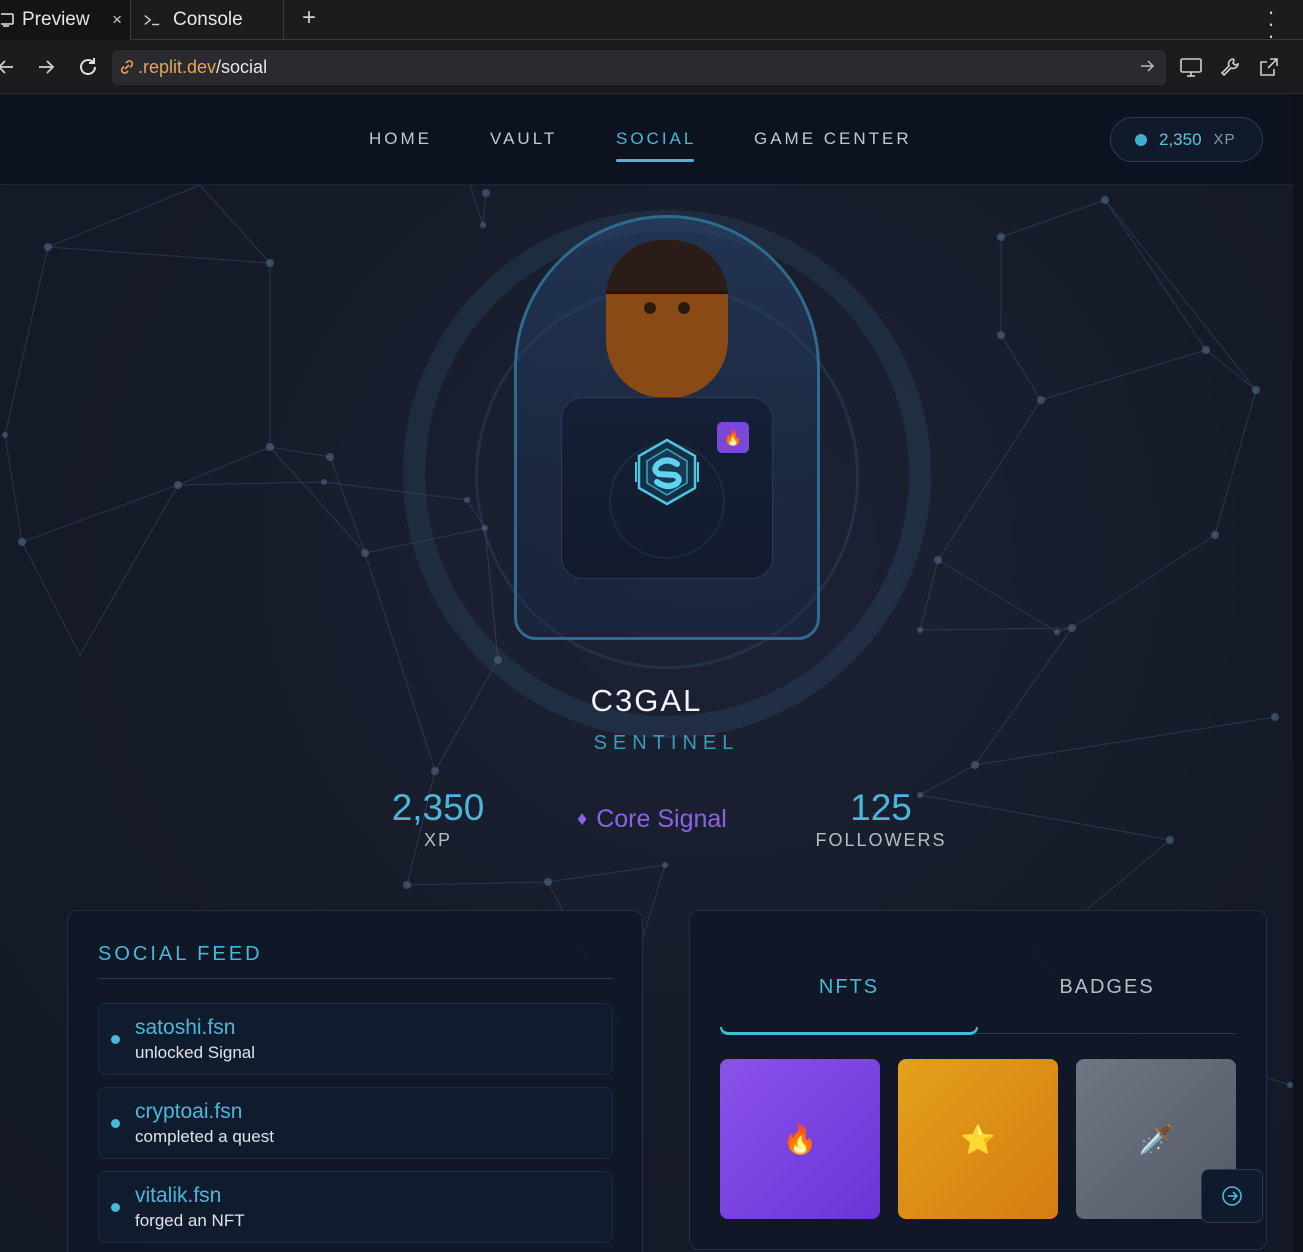  What do you see at coordinates (355, 1039) in the screenshot?
I see `feed-item: satoshi.fsn unlocked Signal` at bounding box center [355, 1039].